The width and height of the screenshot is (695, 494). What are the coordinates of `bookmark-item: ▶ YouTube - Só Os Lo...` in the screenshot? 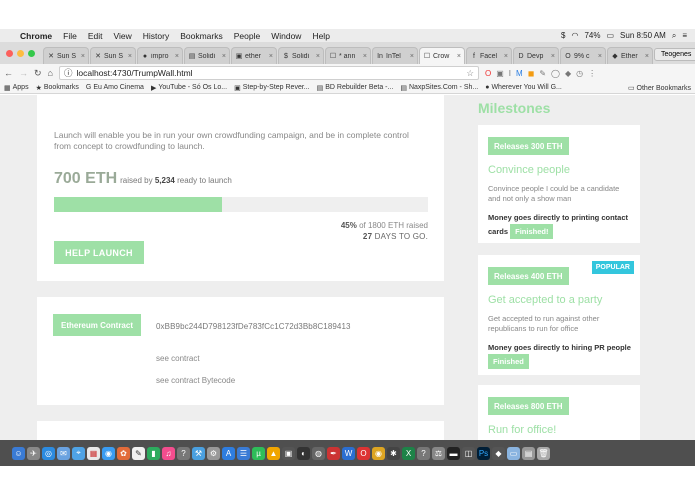 It's located at (189, 88).